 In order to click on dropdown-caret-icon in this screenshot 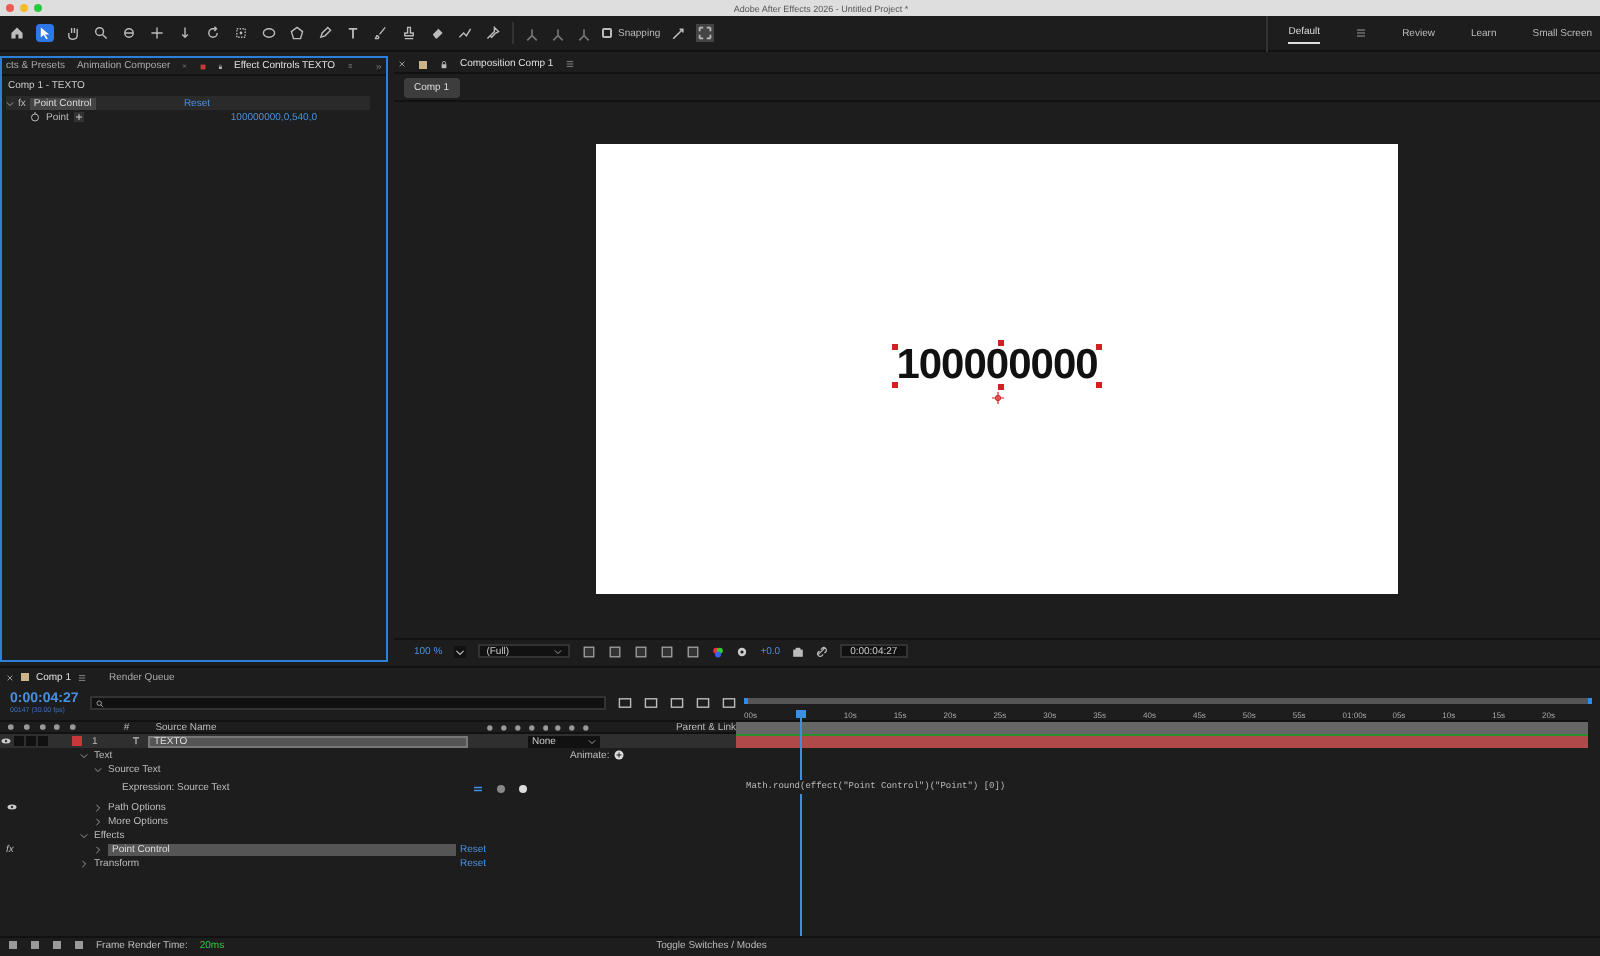, I will do `click(460, 651)`.